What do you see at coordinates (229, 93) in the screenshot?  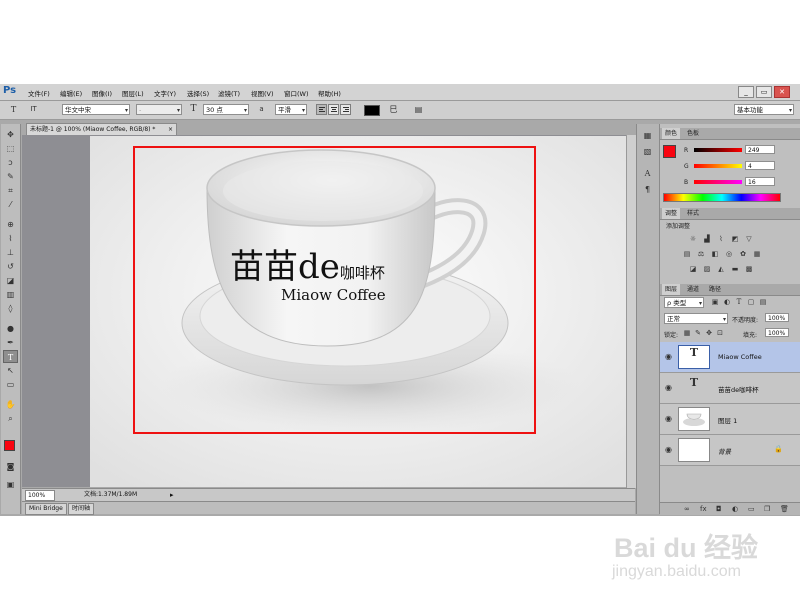 I see `menu-filter: 滤镜(T)` at bounding box center [229, 93].